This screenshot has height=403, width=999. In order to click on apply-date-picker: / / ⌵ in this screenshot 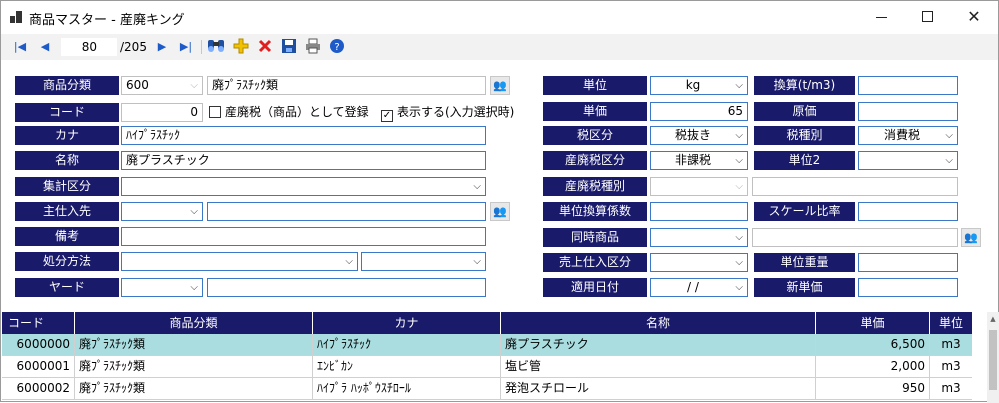, I will do `click(699, 287)`.